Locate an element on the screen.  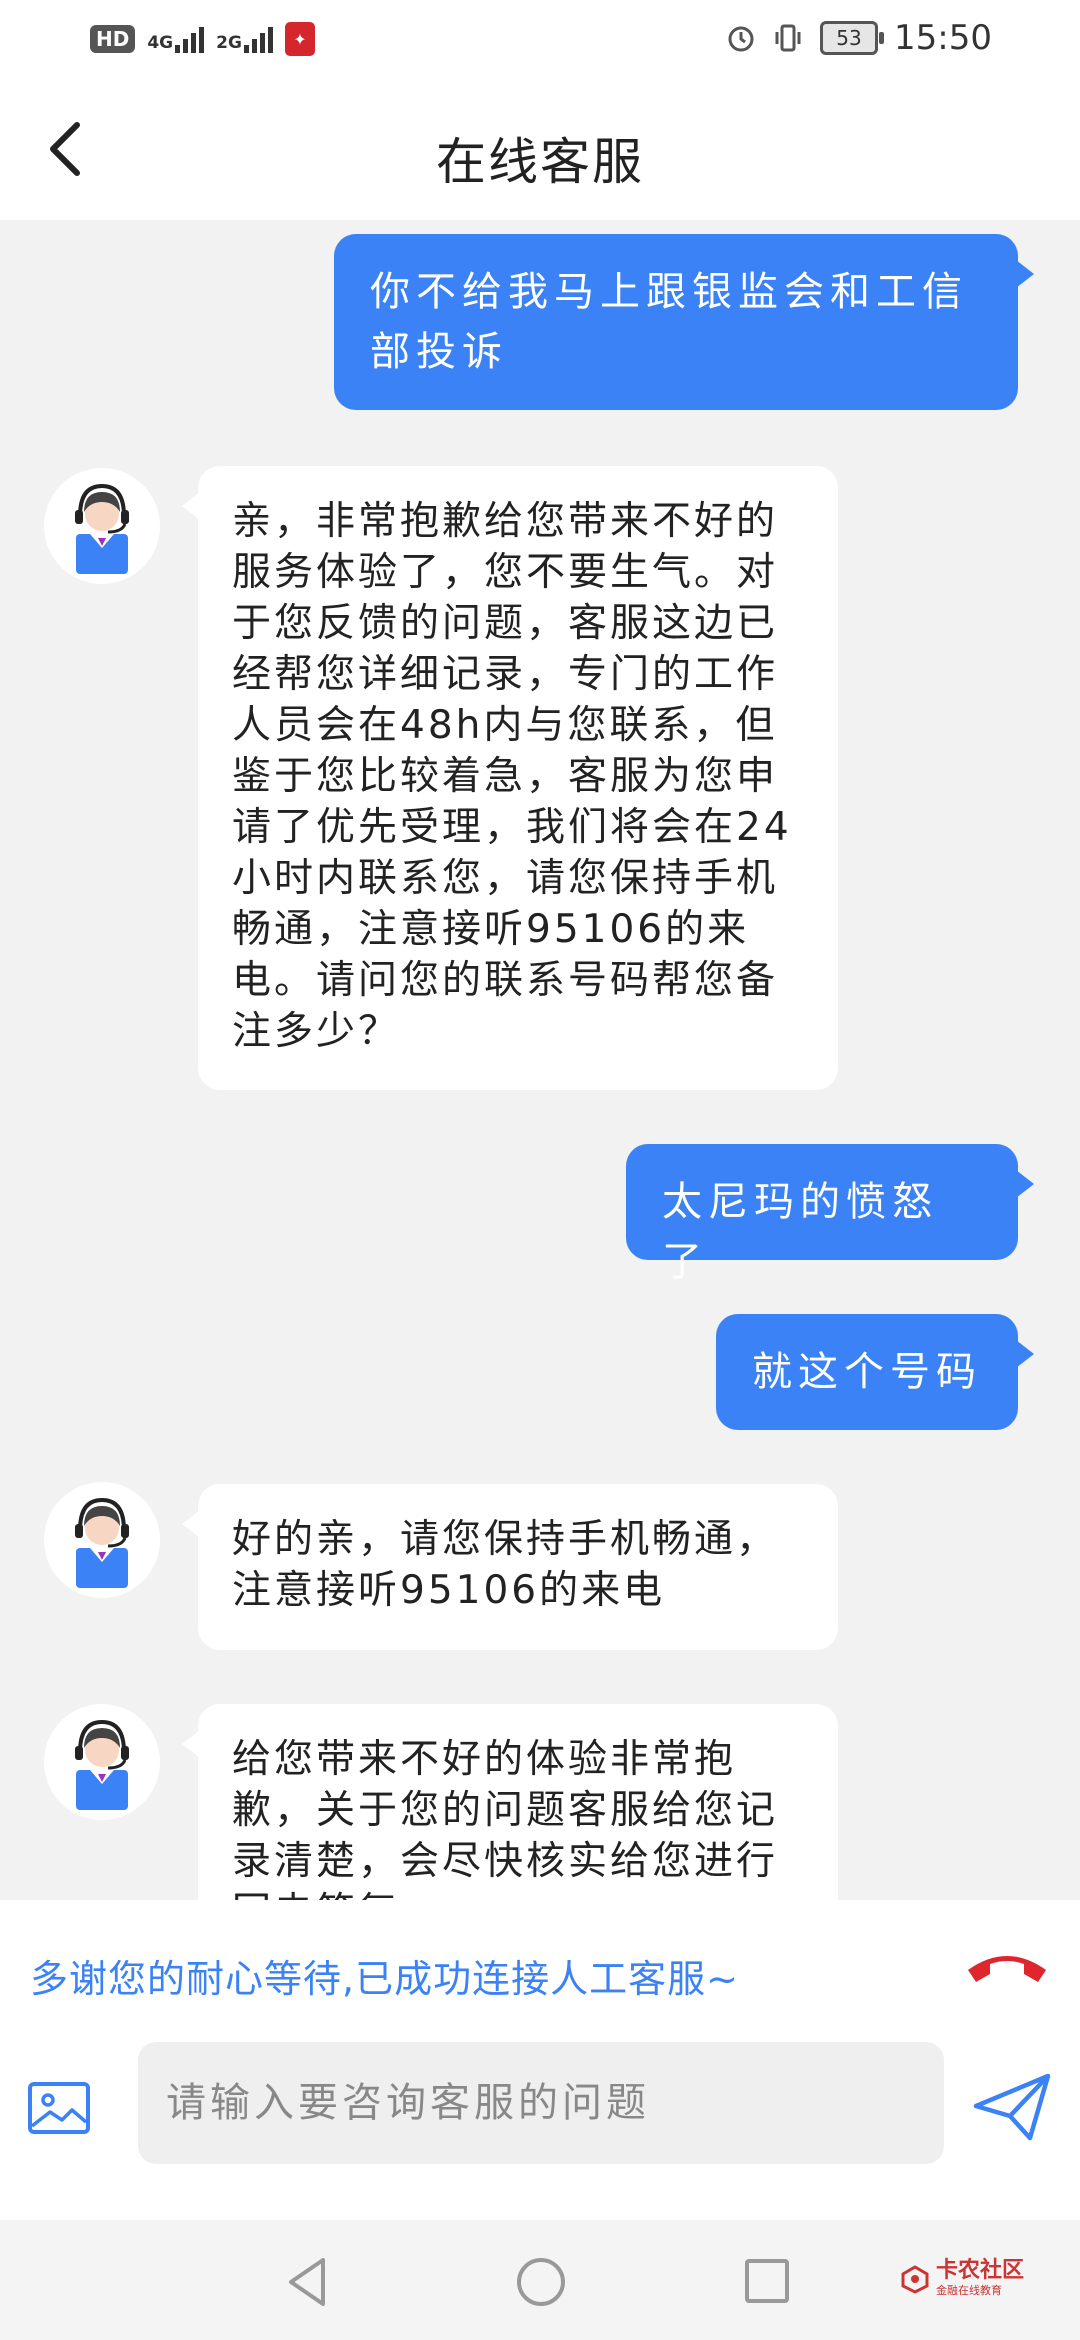
input-bar is located at coordinates (540, 2120).